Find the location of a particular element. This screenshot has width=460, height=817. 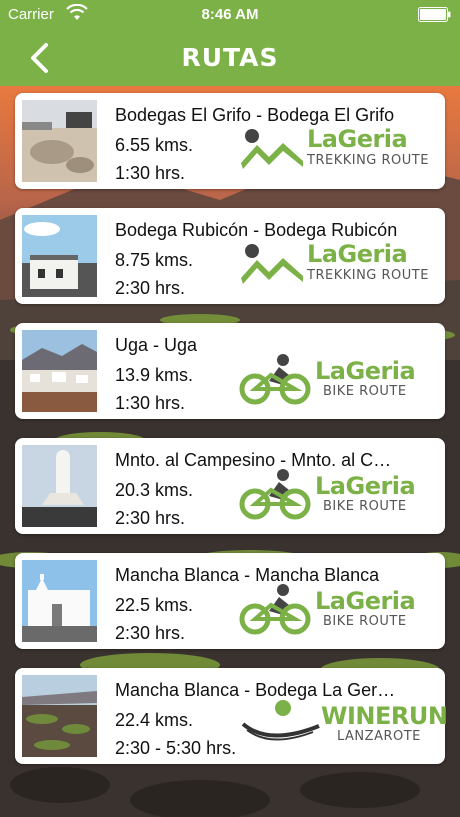

battery-icon is located at coordinates (434, 14).